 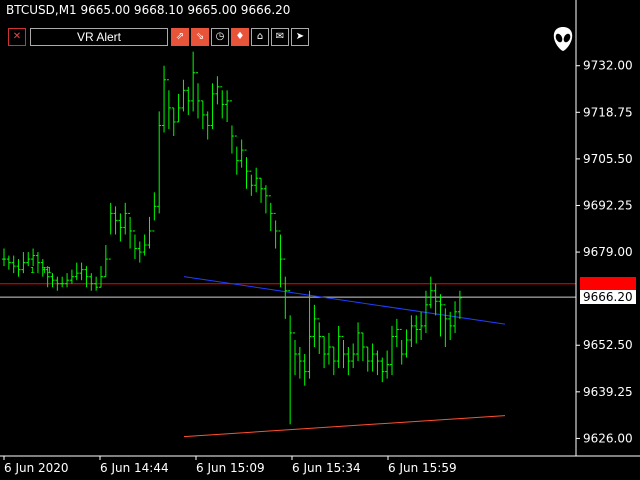 I want to click on x-tick-label: 6 Jun 15:09, so click(x=230, y=468).